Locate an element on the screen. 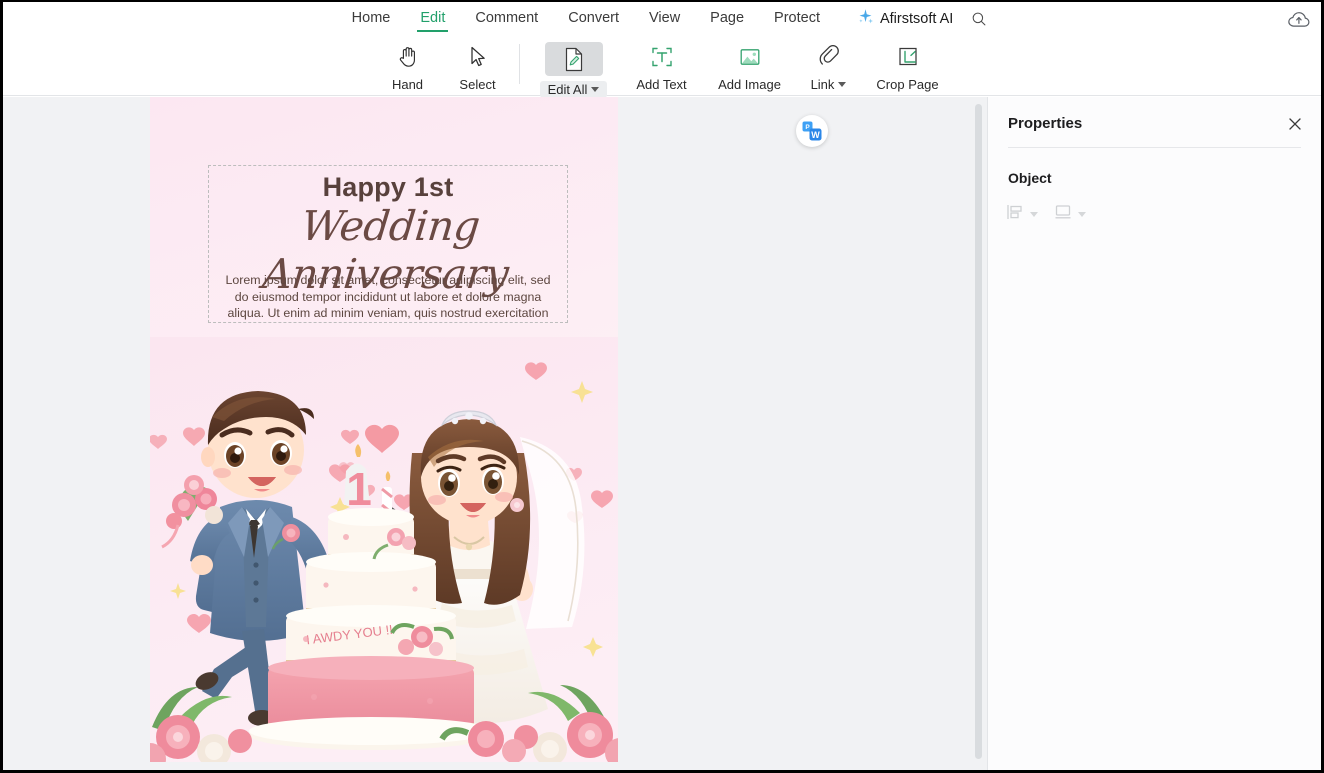 The width and height of the screenshot is (1324, 773). tool-select: Select is located at coordinates (478, 66).